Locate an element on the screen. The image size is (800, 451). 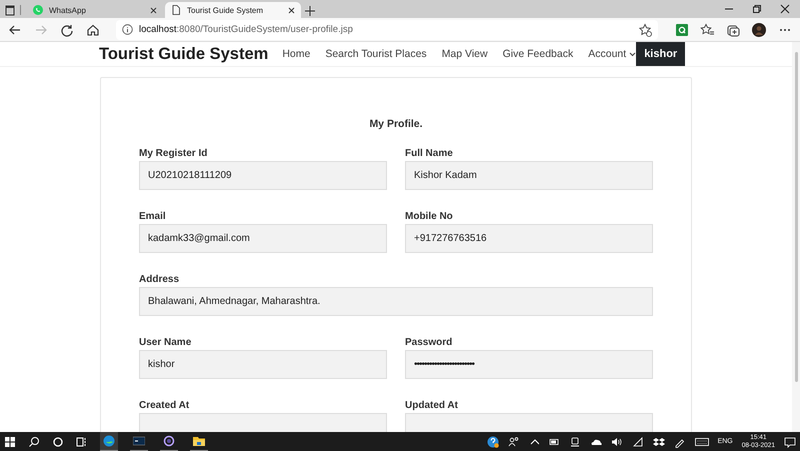
field-label: Mobile No is located at coordinates (429, 216).